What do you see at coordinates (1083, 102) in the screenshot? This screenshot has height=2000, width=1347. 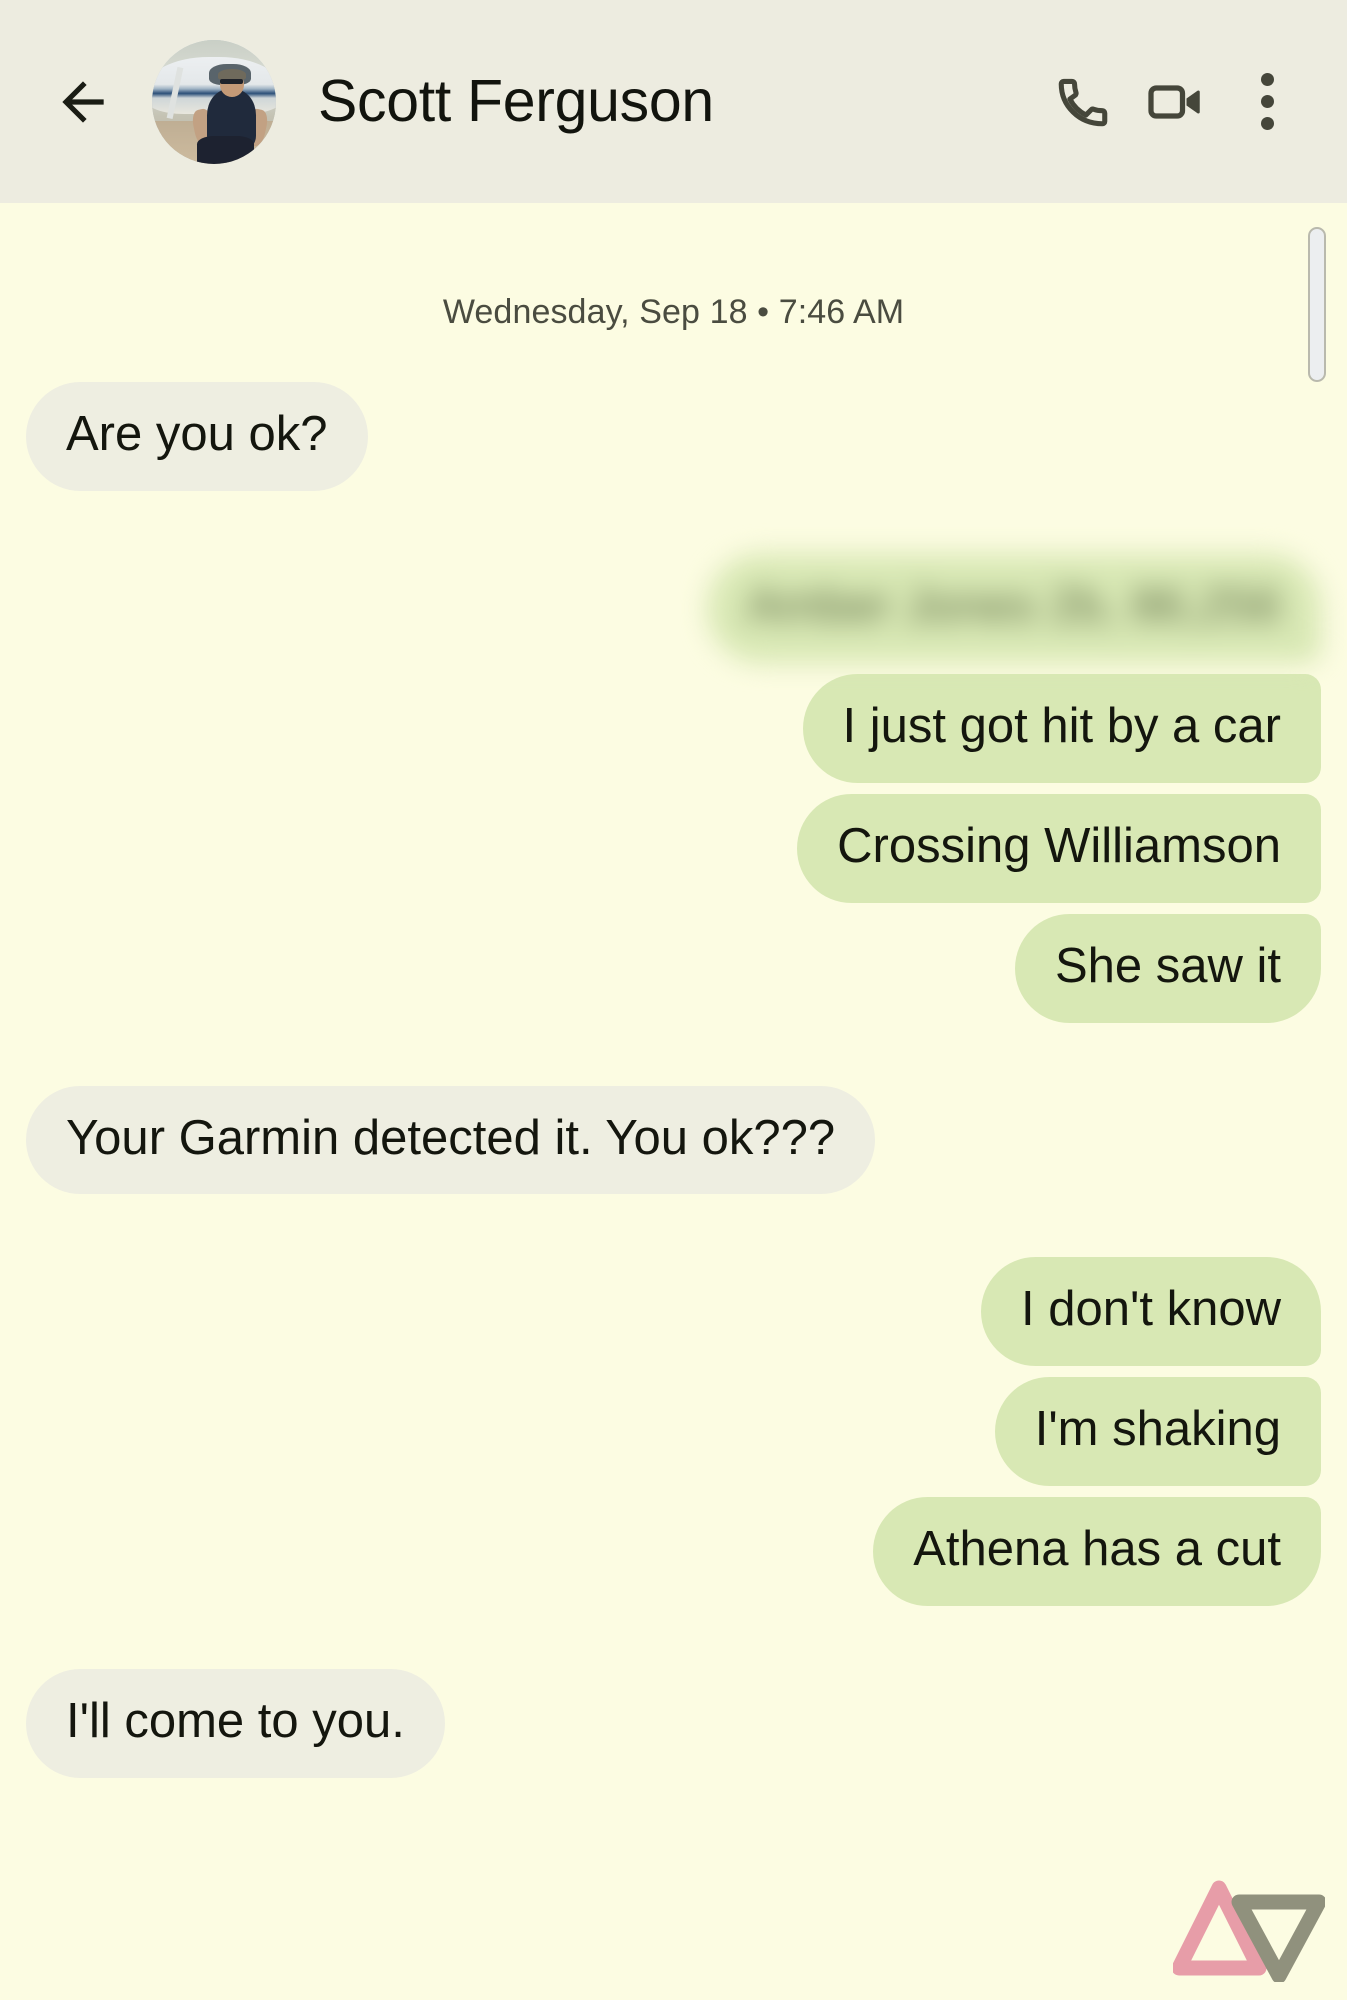 I see `phone-icon` at bounding box center [1083, 102].